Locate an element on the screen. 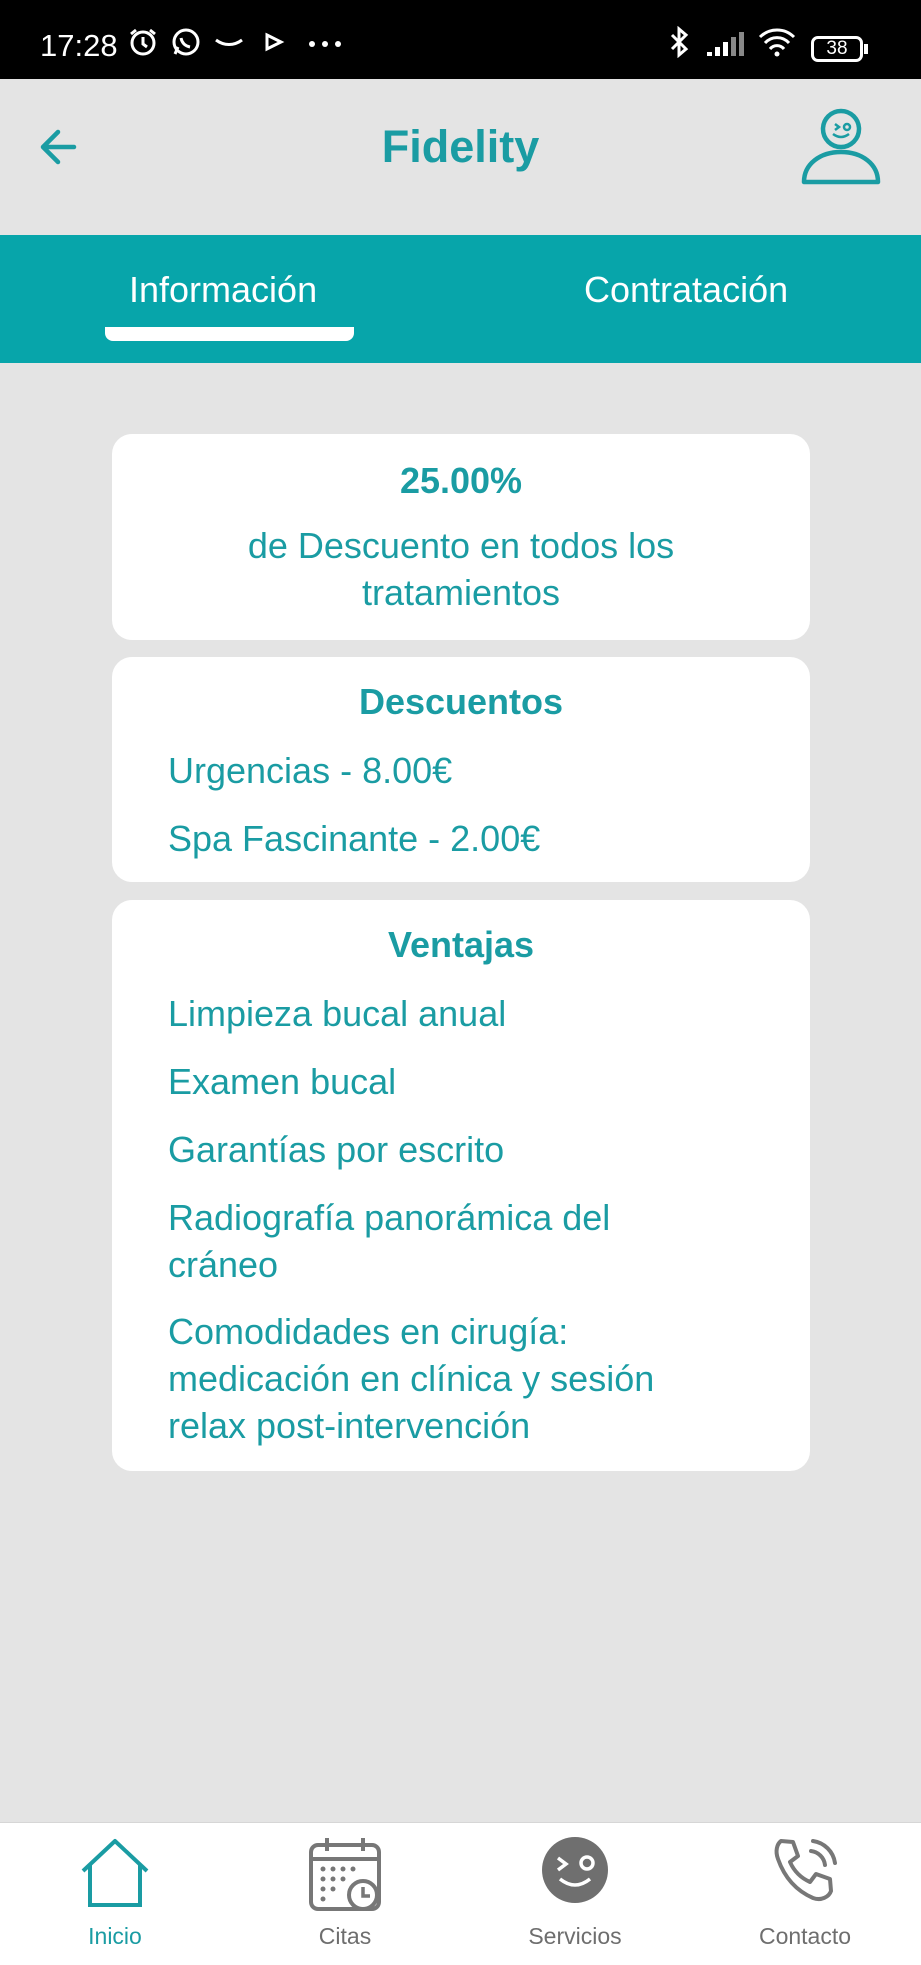 The width and height of the screenshot is (921, 1965). bluetooth-icon is located at coordinates (679, 42).